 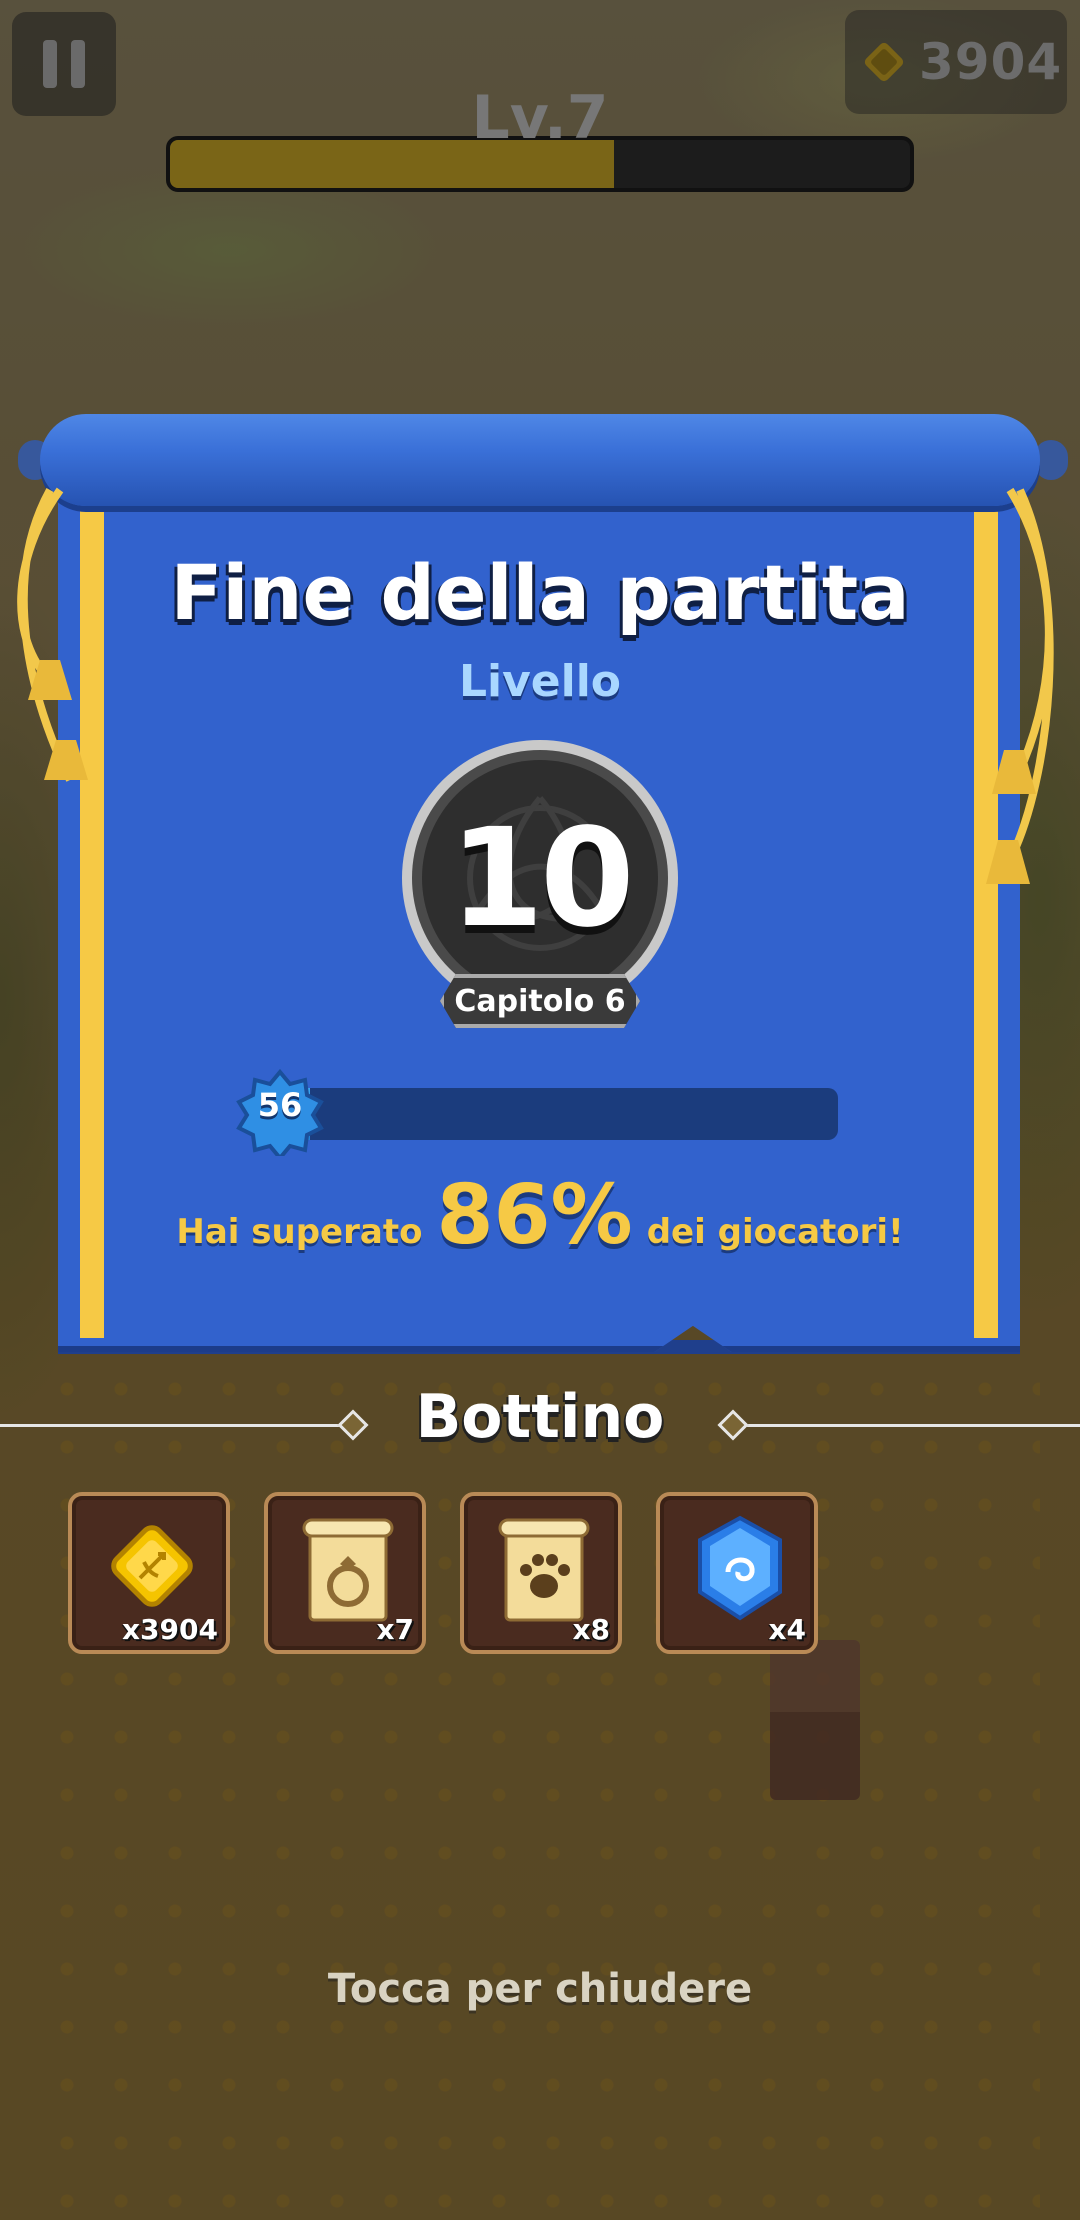 I want to click on game-over-title: Fine della partita, so click(x=540, y=592).